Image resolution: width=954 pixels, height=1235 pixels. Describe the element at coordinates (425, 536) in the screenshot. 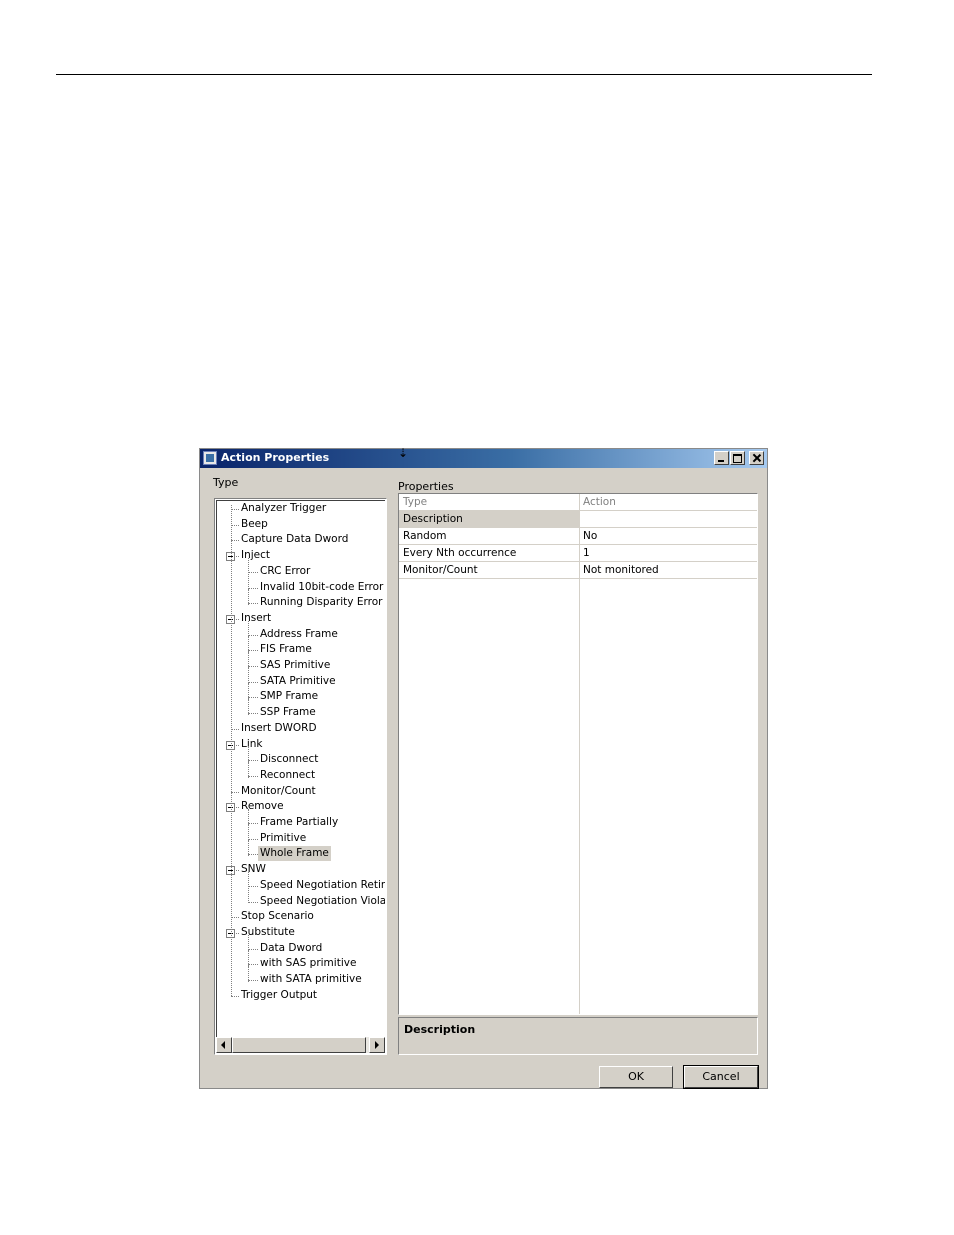

I see `grid-key: Random` at that location.